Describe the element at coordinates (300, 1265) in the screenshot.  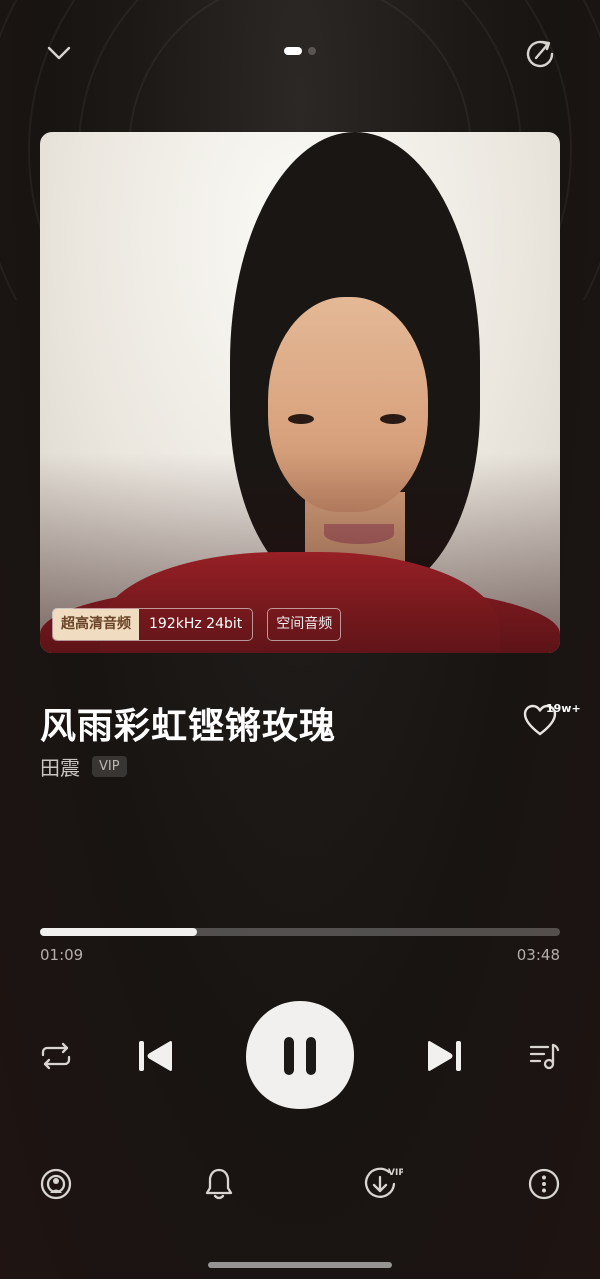
I see `home-indicator` at that location.